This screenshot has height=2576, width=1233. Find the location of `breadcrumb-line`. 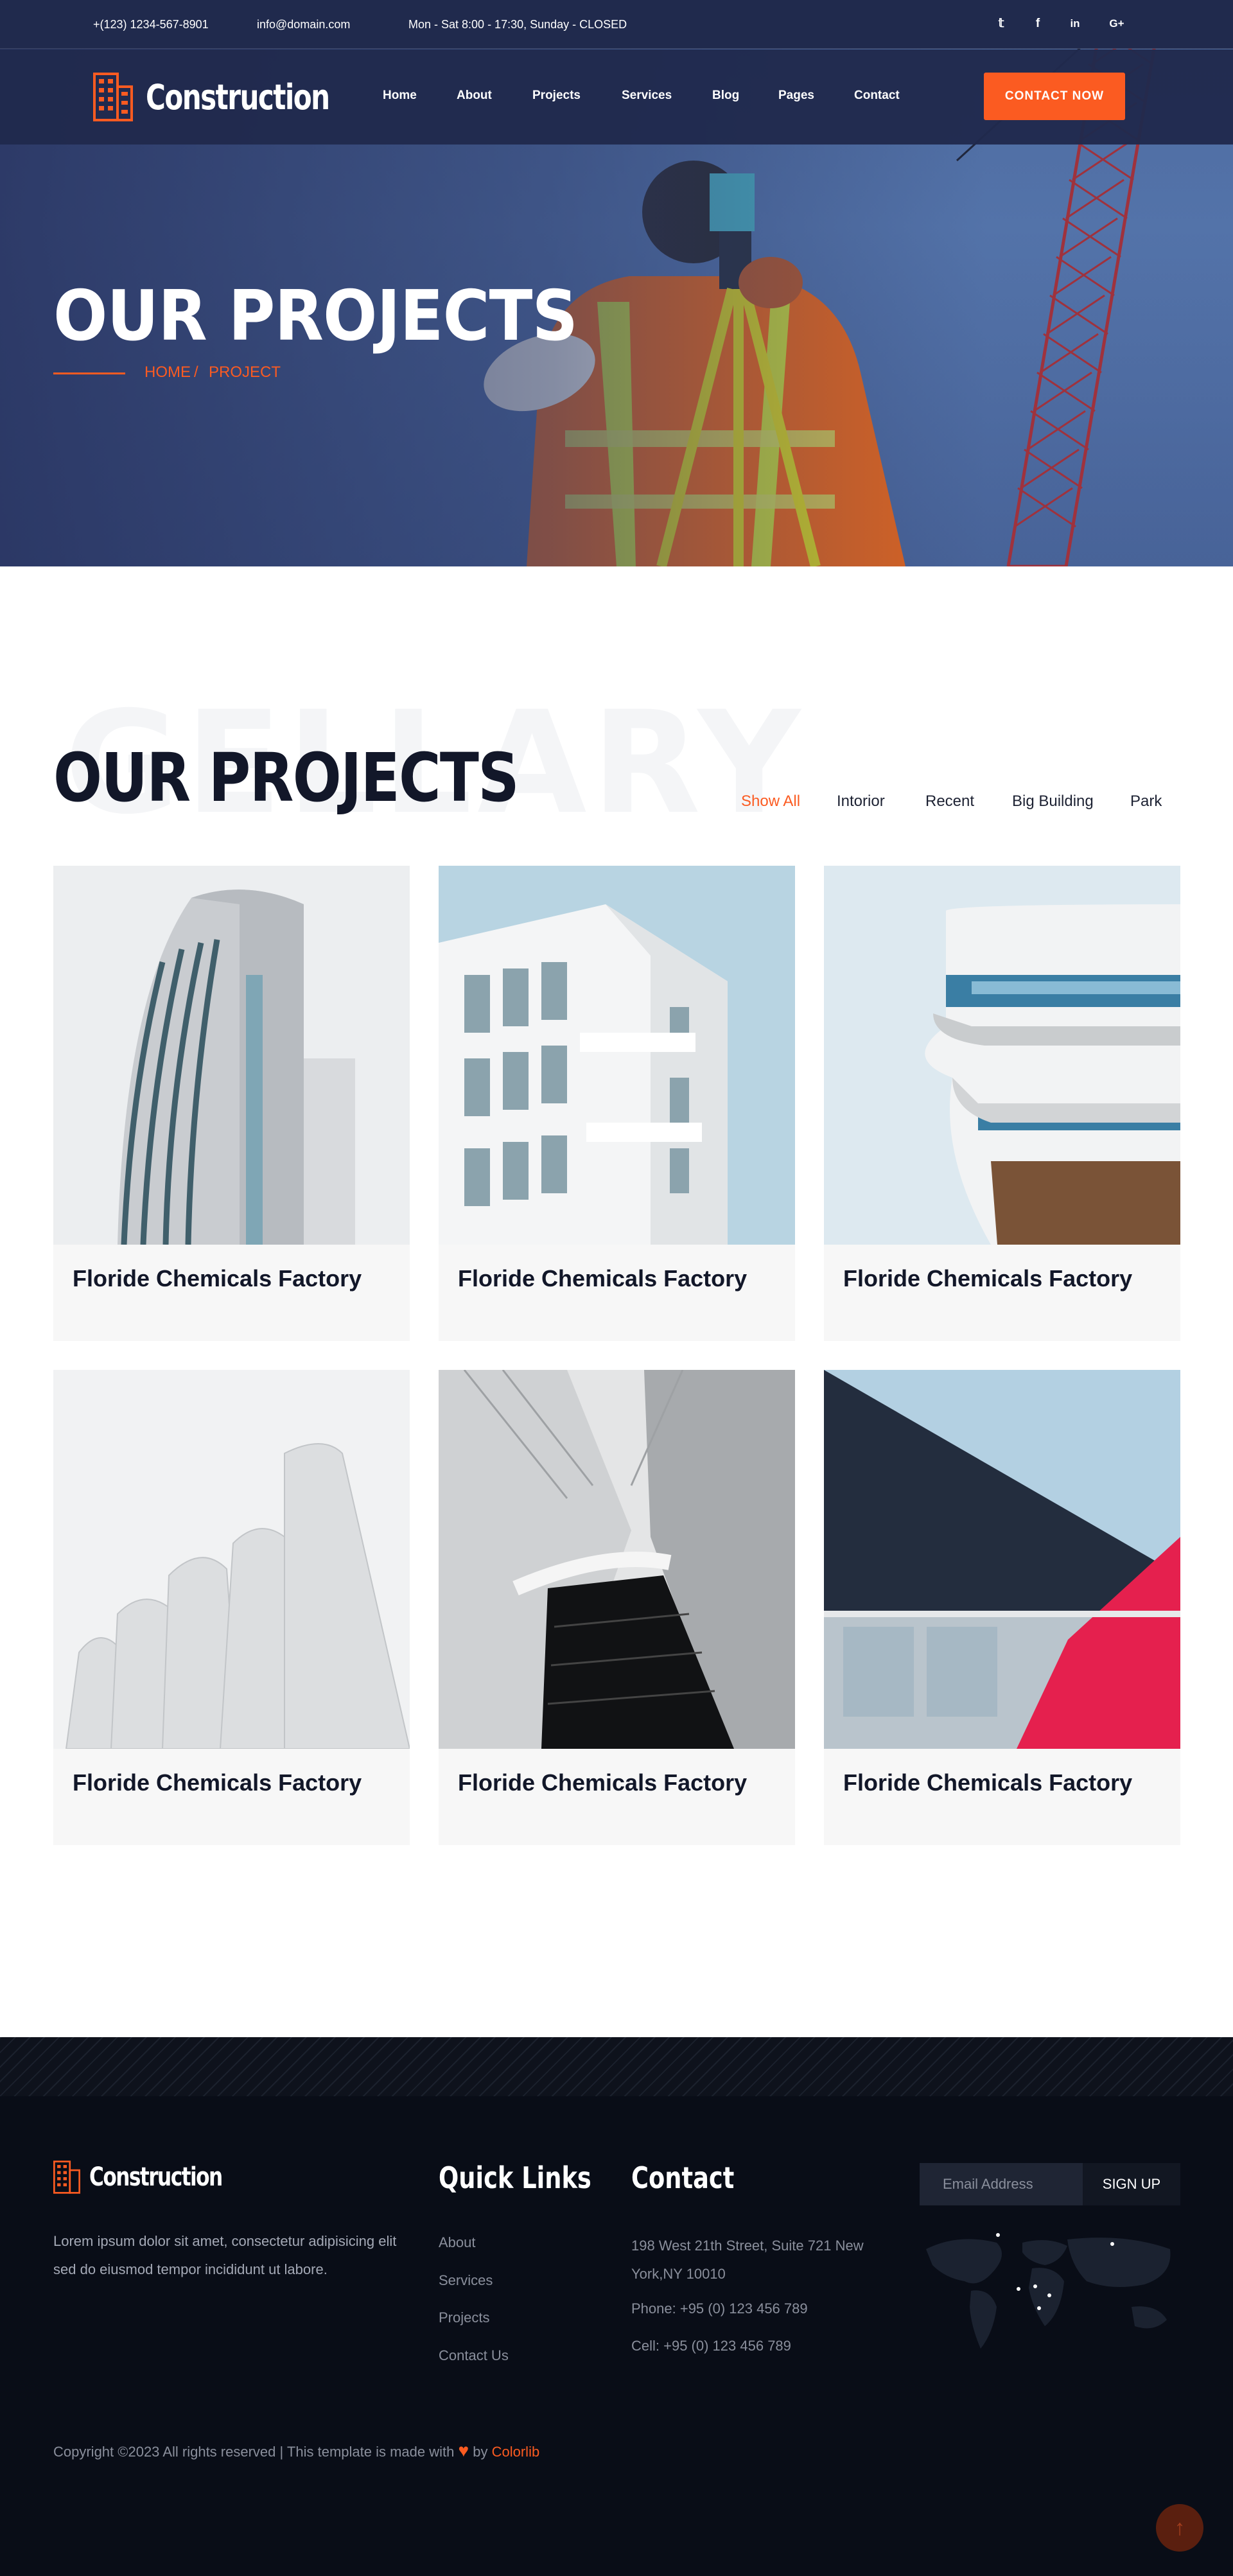

breadcrumb-line is located at coordinates (89, 373).